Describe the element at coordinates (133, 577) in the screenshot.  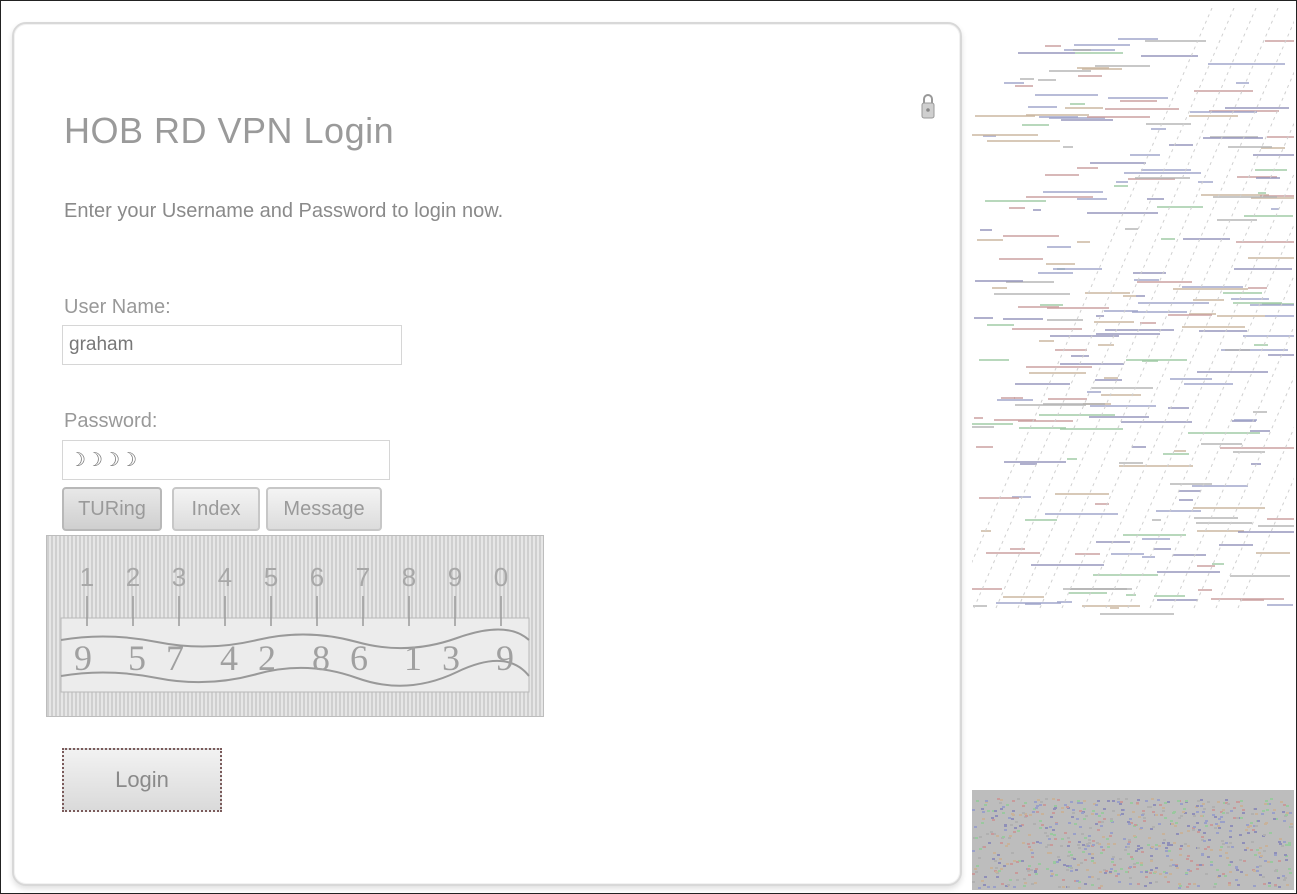
I see `captcha-top-digit: 2` at that location.